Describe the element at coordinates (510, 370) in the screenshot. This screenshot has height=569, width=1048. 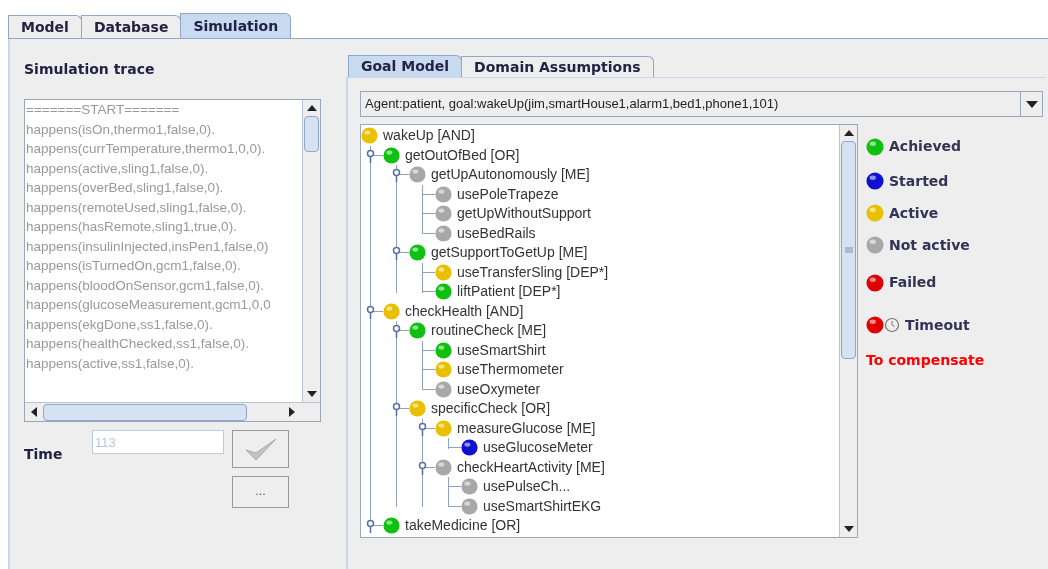
I see `goal-label: useThermometer` at that location.